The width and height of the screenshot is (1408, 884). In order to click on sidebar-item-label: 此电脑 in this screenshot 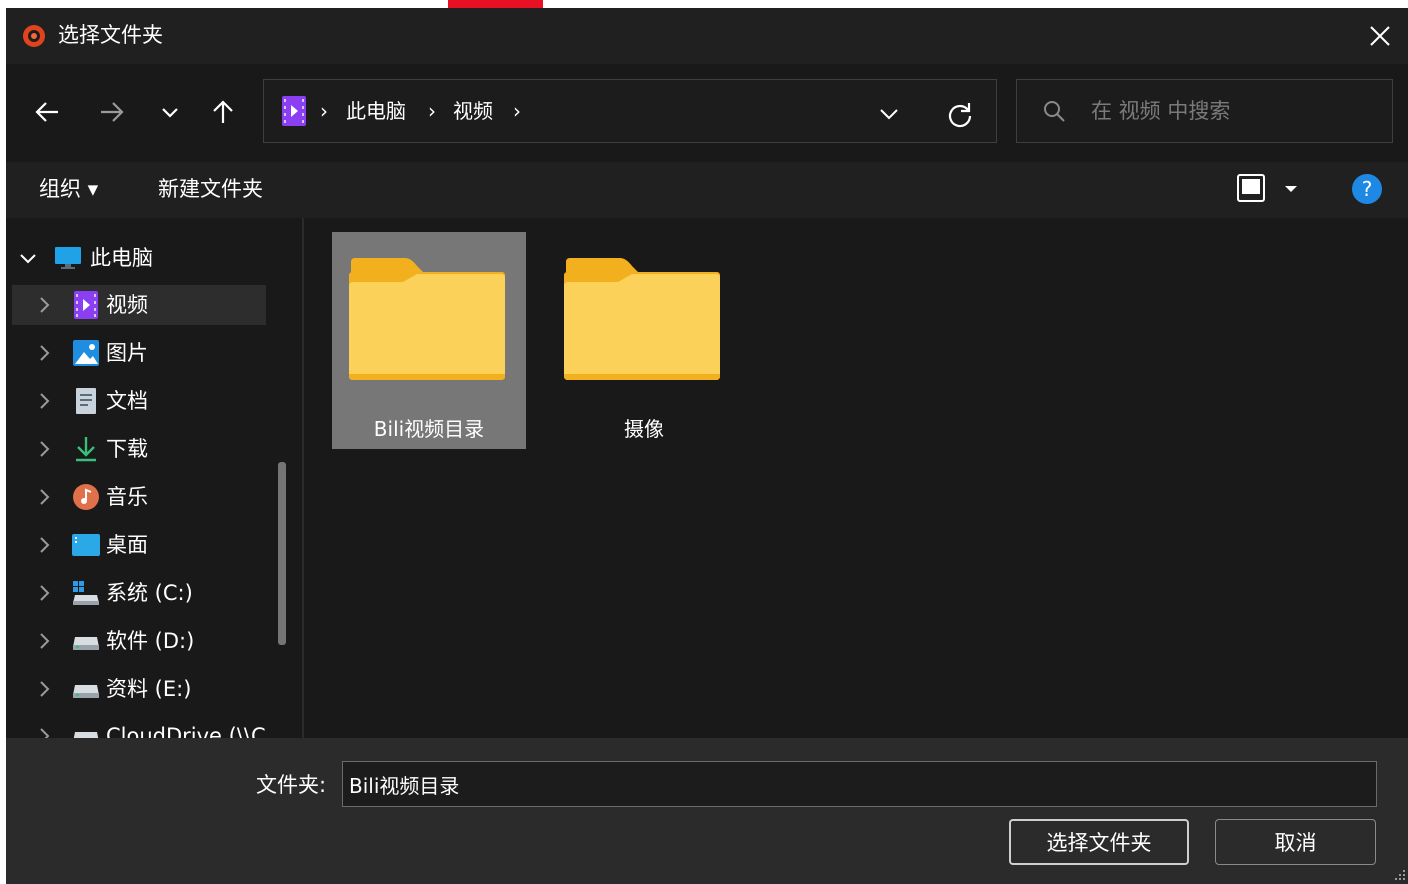, I will do `click(121, 258)`.